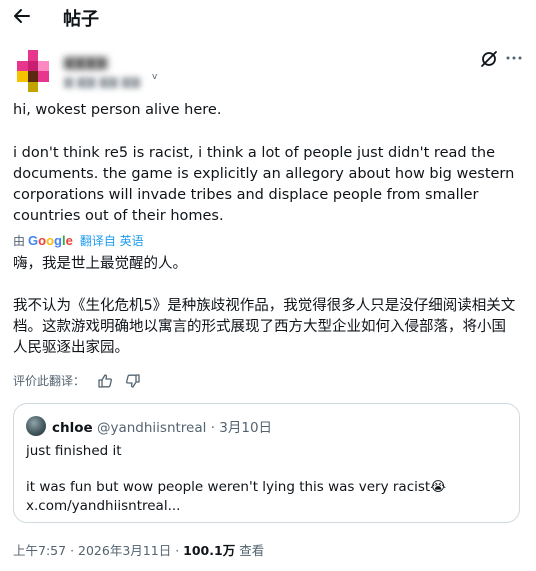  Describe the element at coordinates (245, 428) in the screenshot. I see `quoted-post-date: 3月10日` at that location.